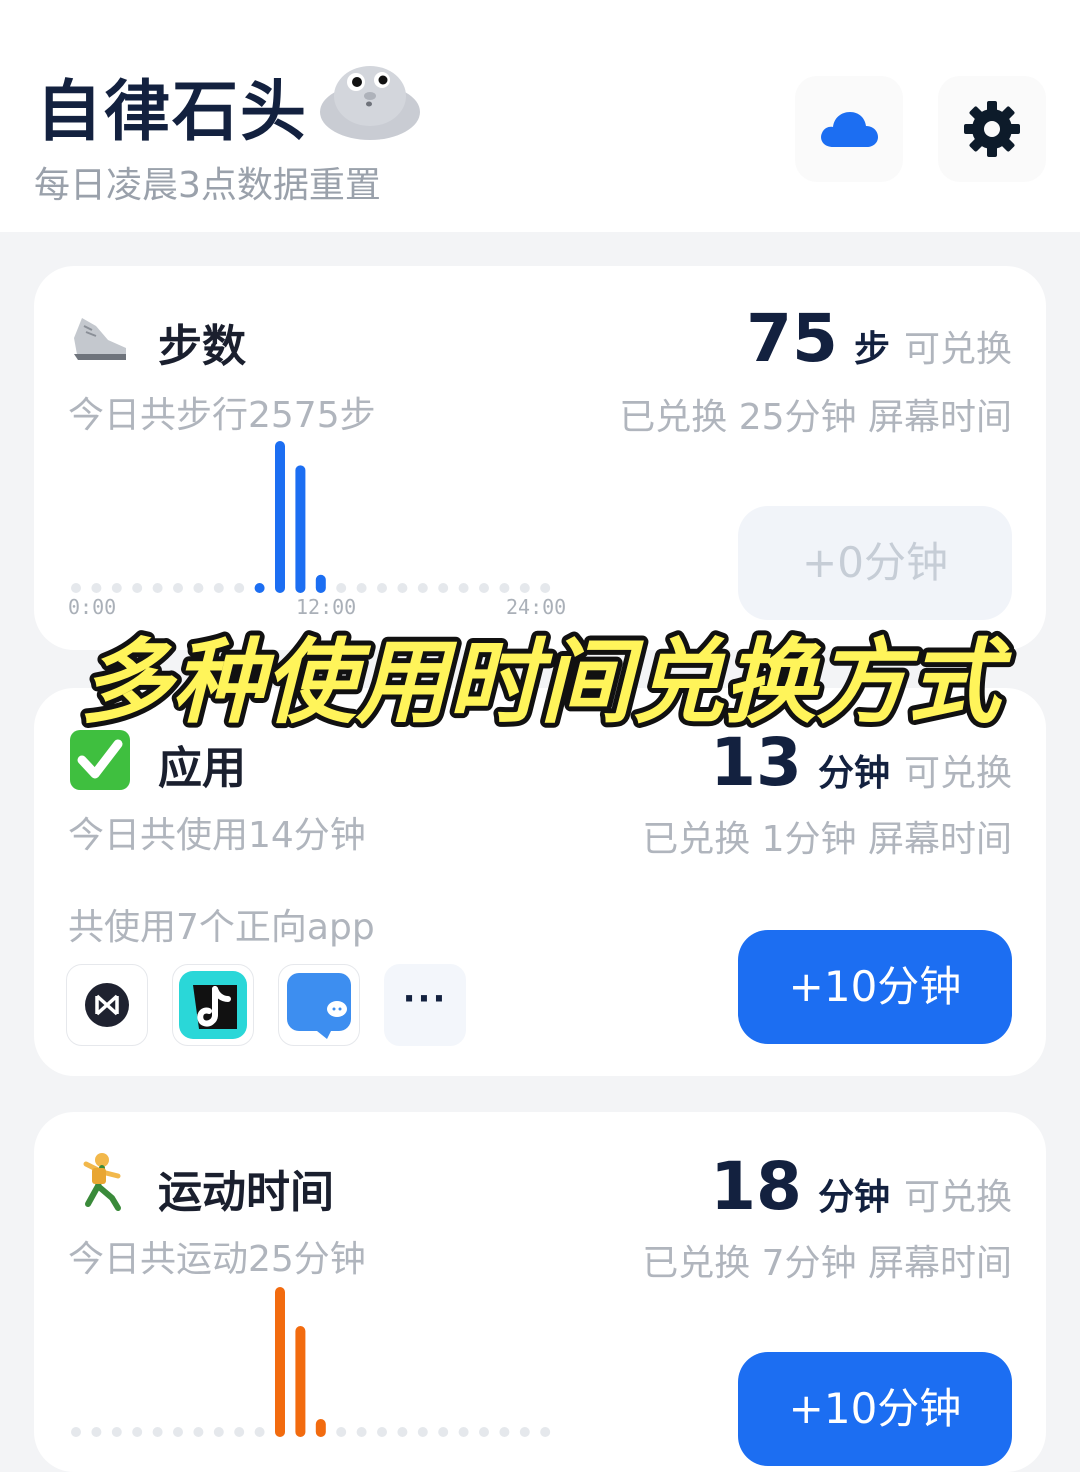 The image size is (1080, 1472). What do you see at coordinates (319, 1005) in the screenshot?
I see `chat-app-icon` at bounding box center [319, 1005].